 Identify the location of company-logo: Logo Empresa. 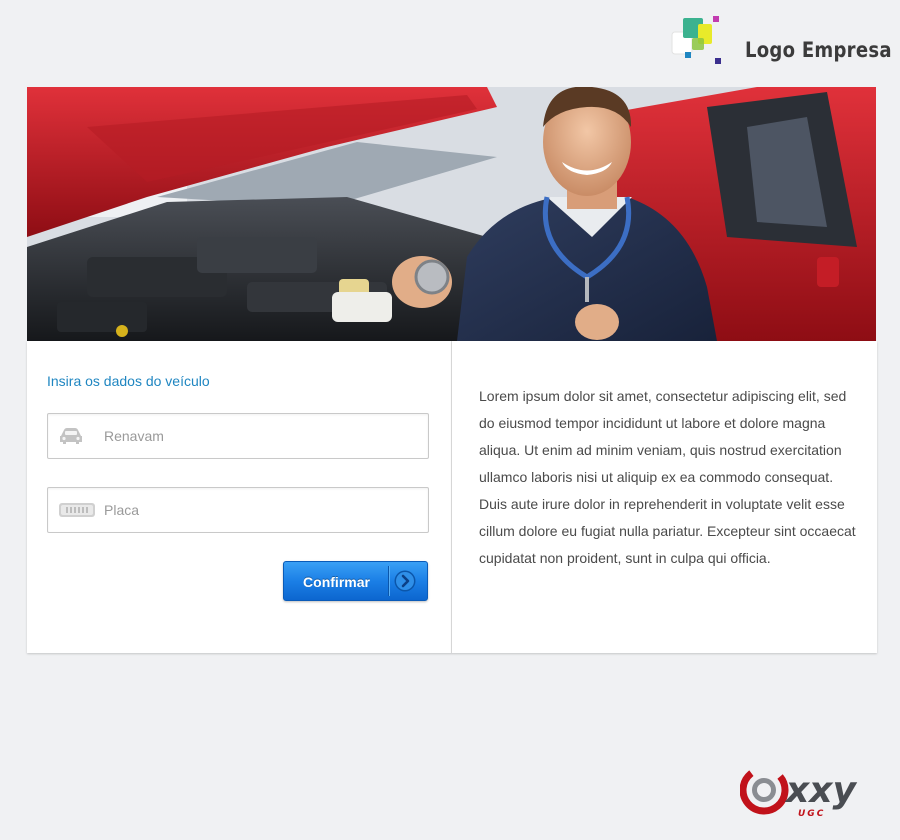
(781, 40).